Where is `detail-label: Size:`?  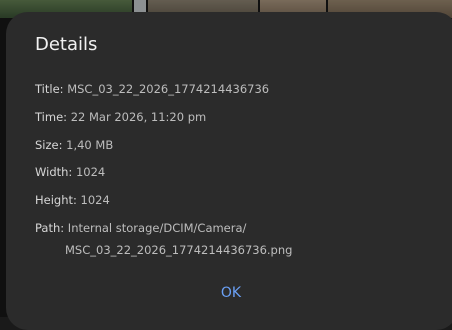
detail-label: Size: is located at coordinates (49, 145).